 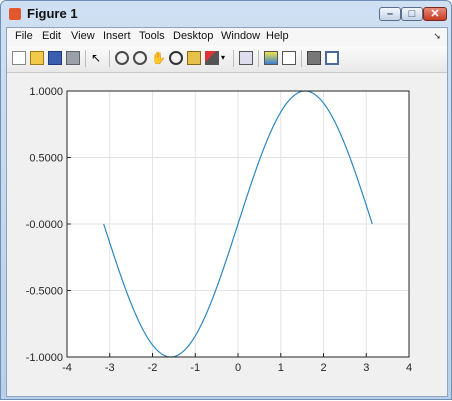 What do you see at coordinates (73, 58) in the screenshot?
I see `print-icon` at bounding box center [73, 58].